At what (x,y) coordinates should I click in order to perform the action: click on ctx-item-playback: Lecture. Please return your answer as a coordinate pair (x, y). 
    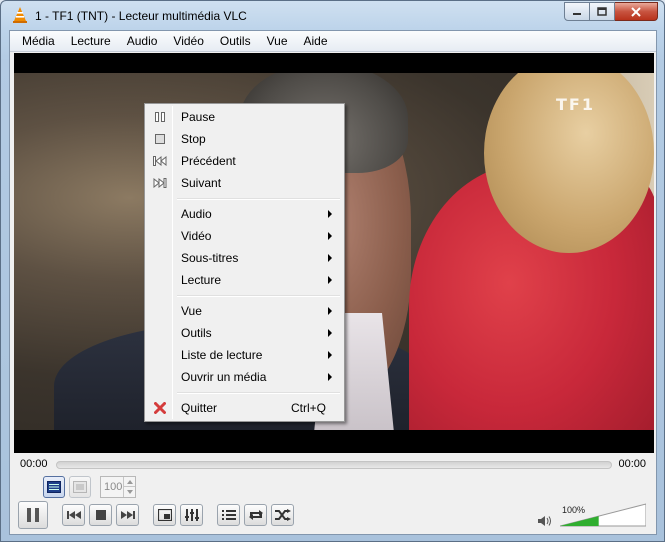
    Looking at the image, I should click on (244, 280).